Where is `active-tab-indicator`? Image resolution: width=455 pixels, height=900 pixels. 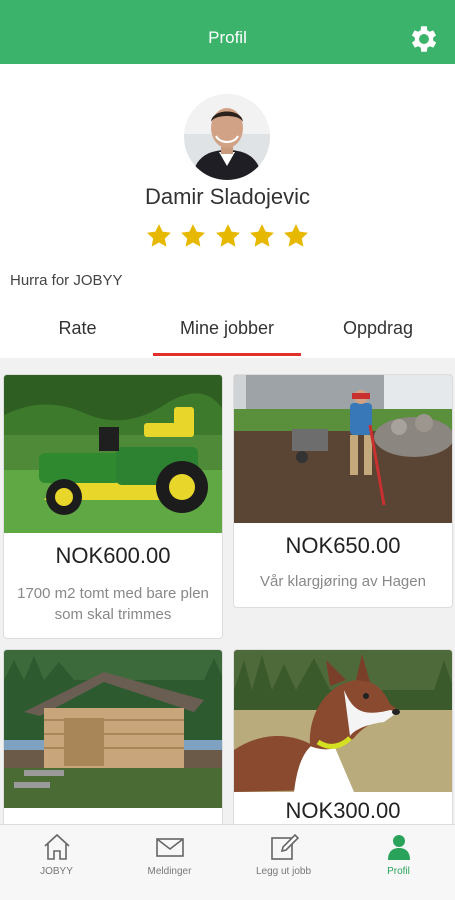 active-tab-indicator is located at coordinates (227, 354).